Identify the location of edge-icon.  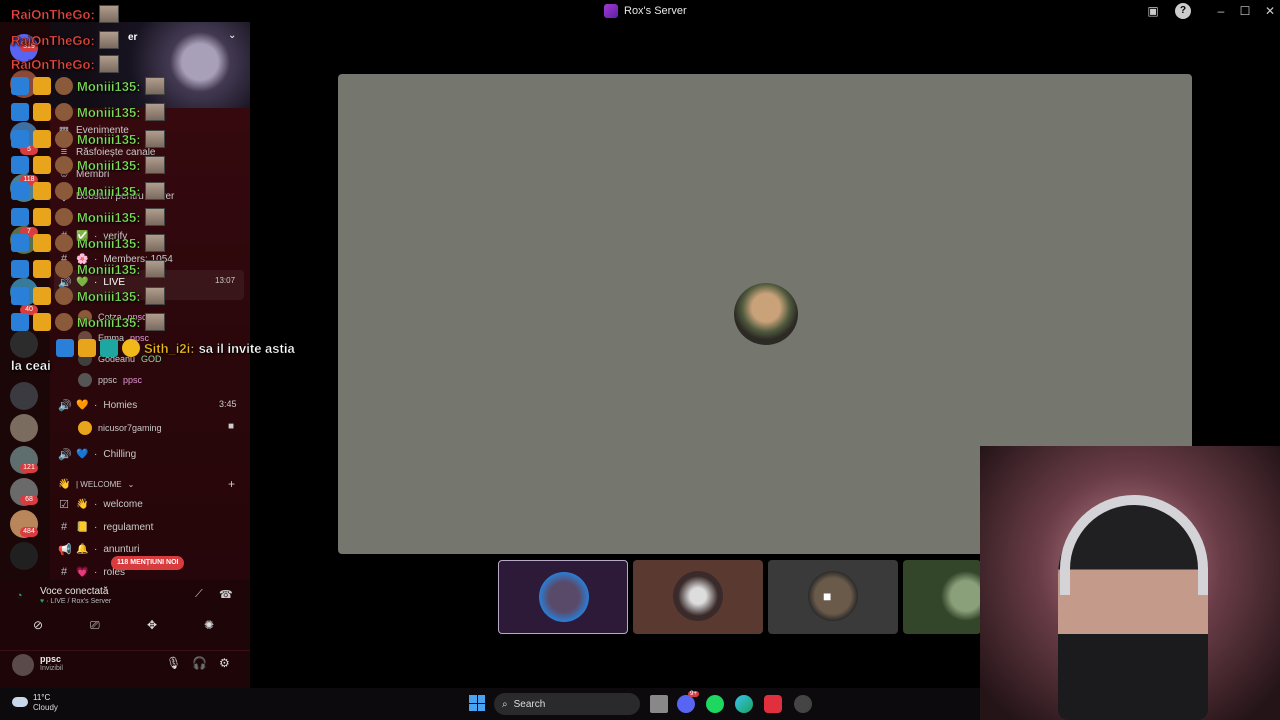
(744, 704).